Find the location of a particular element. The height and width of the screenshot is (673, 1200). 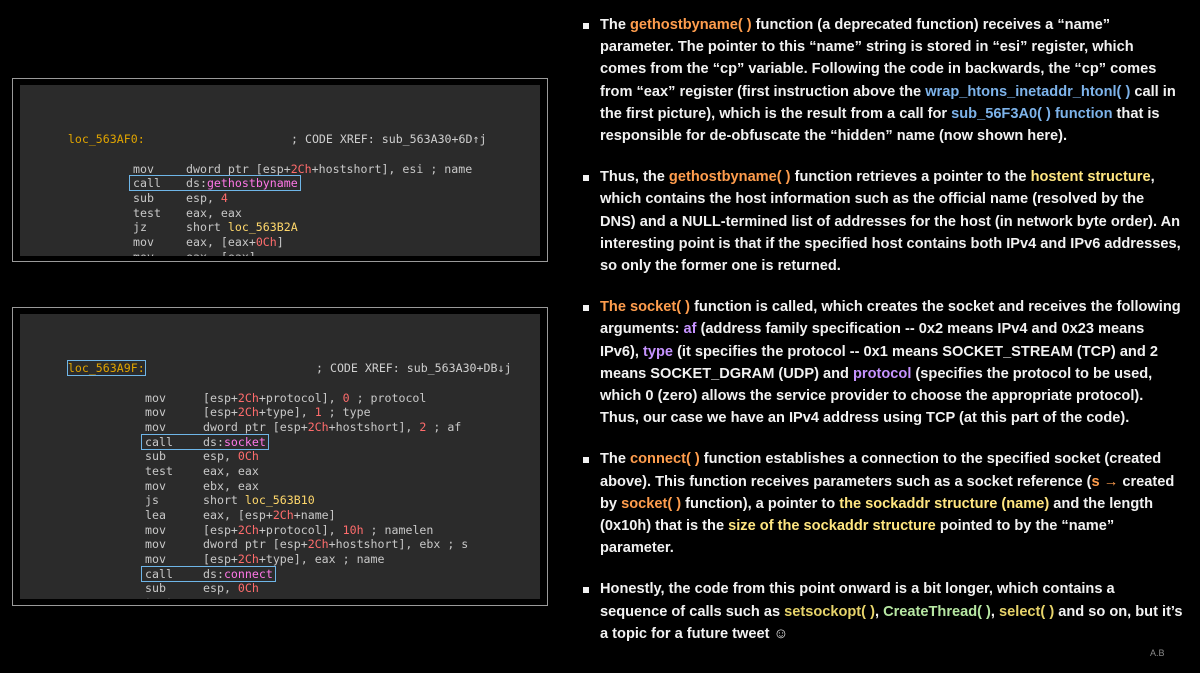

operand-text: eax, [eax+ is located at coordinates (221, 241).